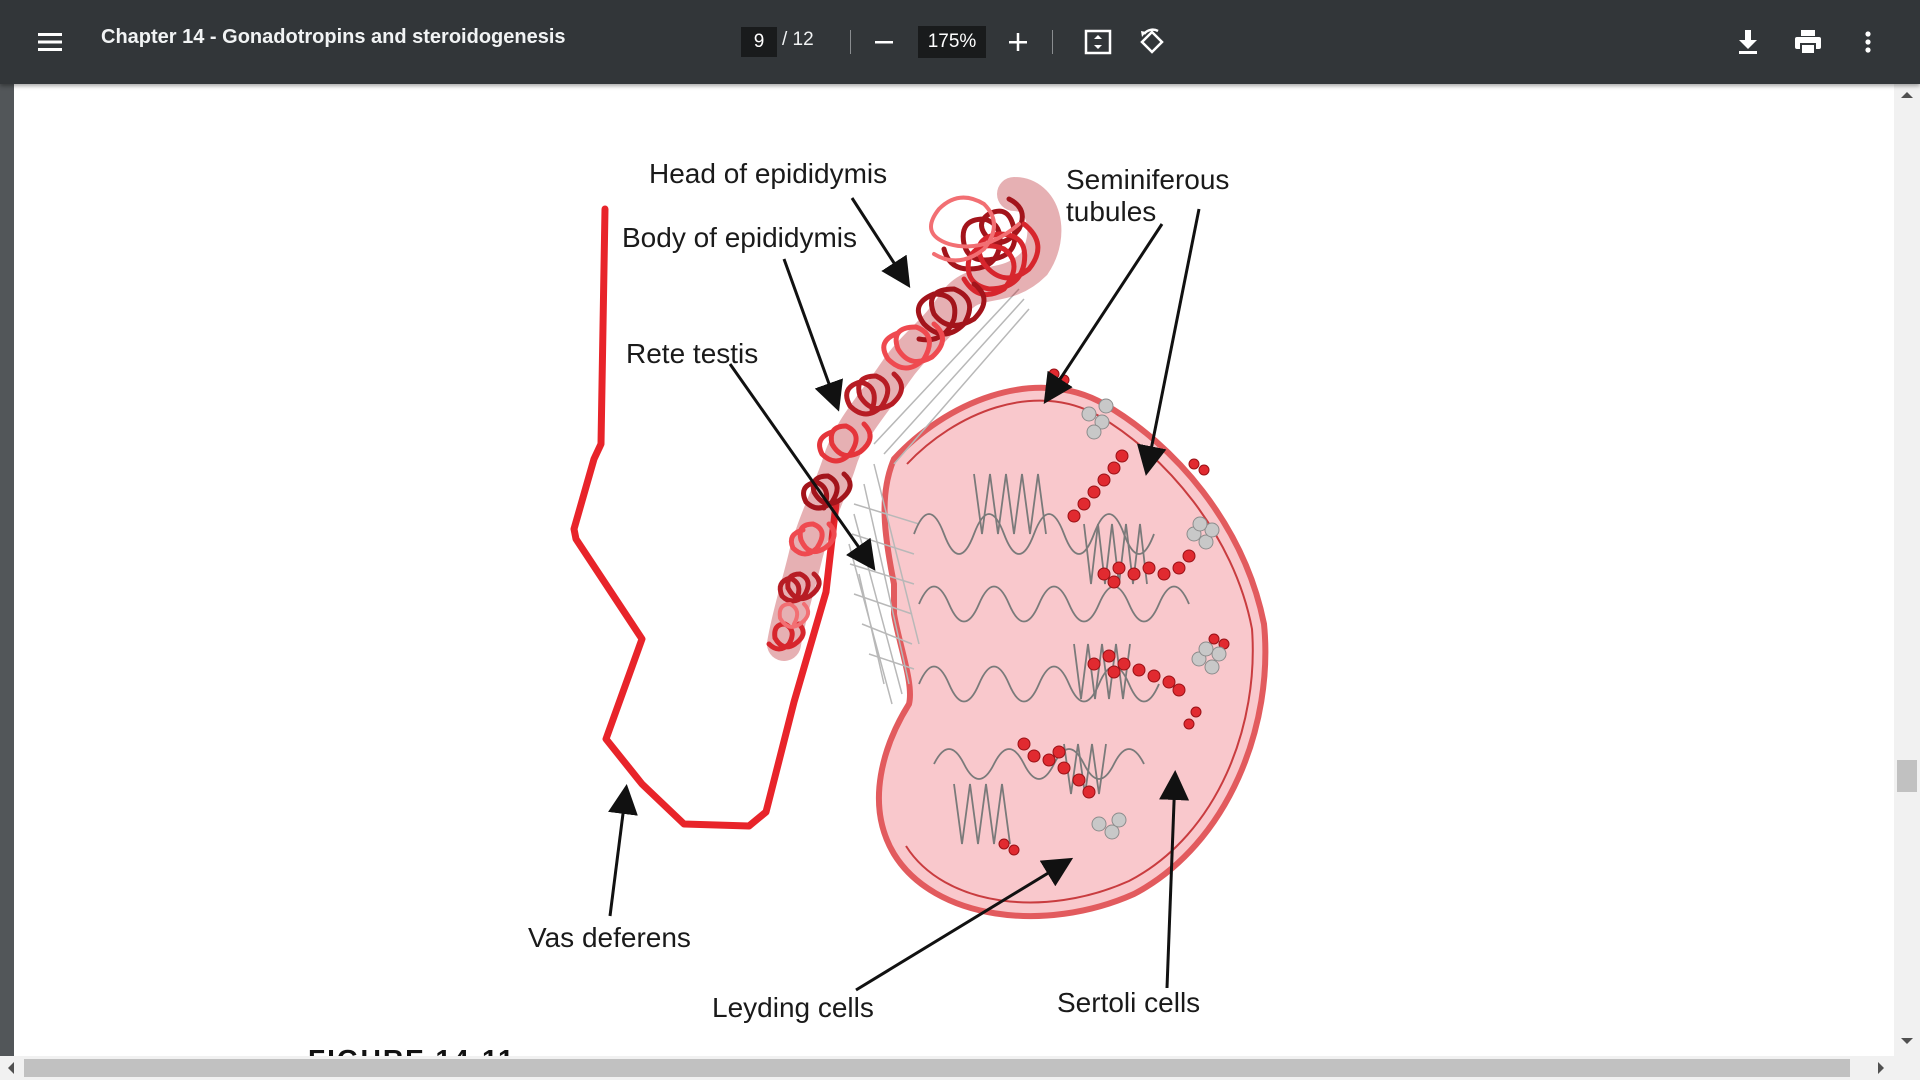 The height and width of the screenshot is (1080, 1920). Describe the element at coordinates (1907, 95) in the screenshot. I see `scroll-up-arrow-icon` at that location.